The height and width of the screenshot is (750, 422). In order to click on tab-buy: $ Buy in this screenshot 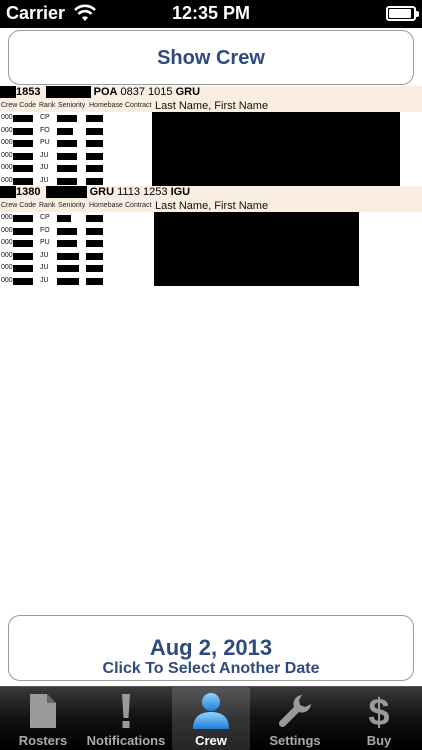, I will do `click(379, 718)`.